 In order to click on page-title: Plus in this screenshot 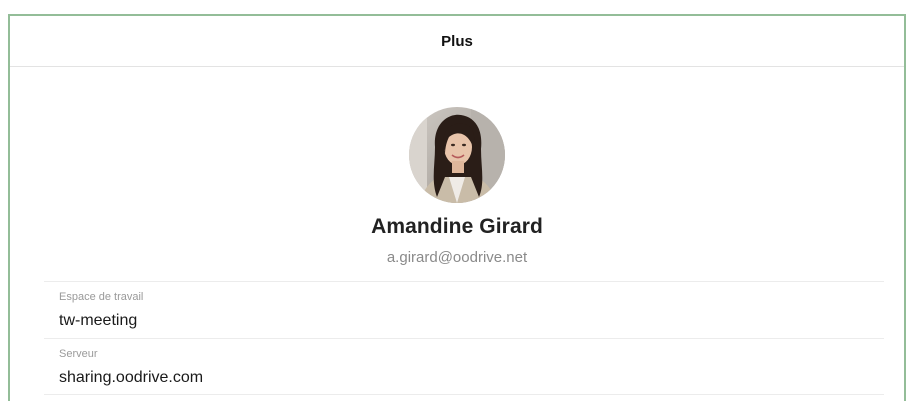, I will do `click(457, 41)`.